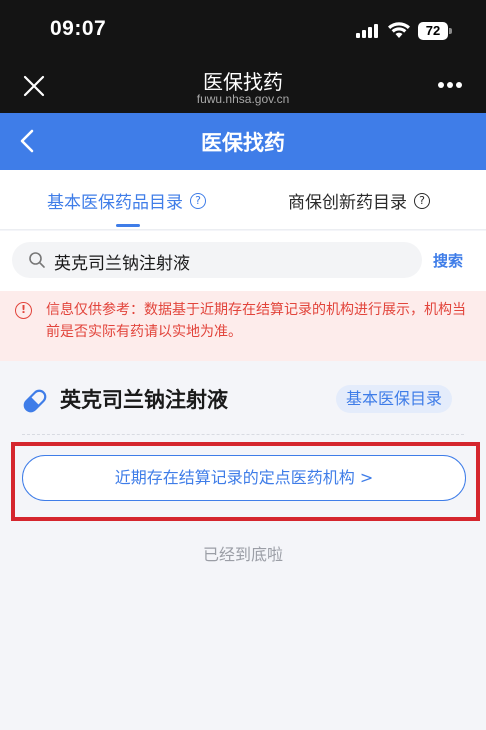 The height and width of the screenshot is (730, 486). I want to click on search-icon, so click(37, 260).